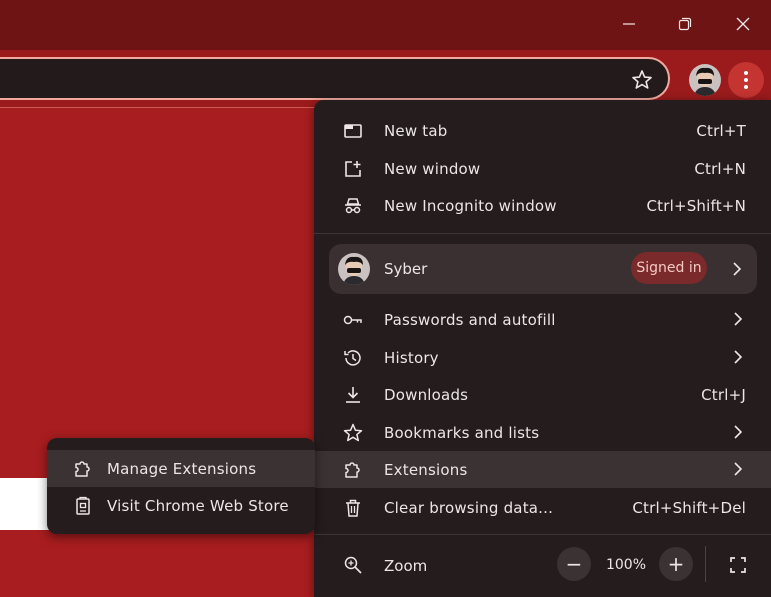 The height and width of the screenshot is (597, 771). Describe the element at coordinates (335, 78) in the screenshot. I see `address-bar` at that location.